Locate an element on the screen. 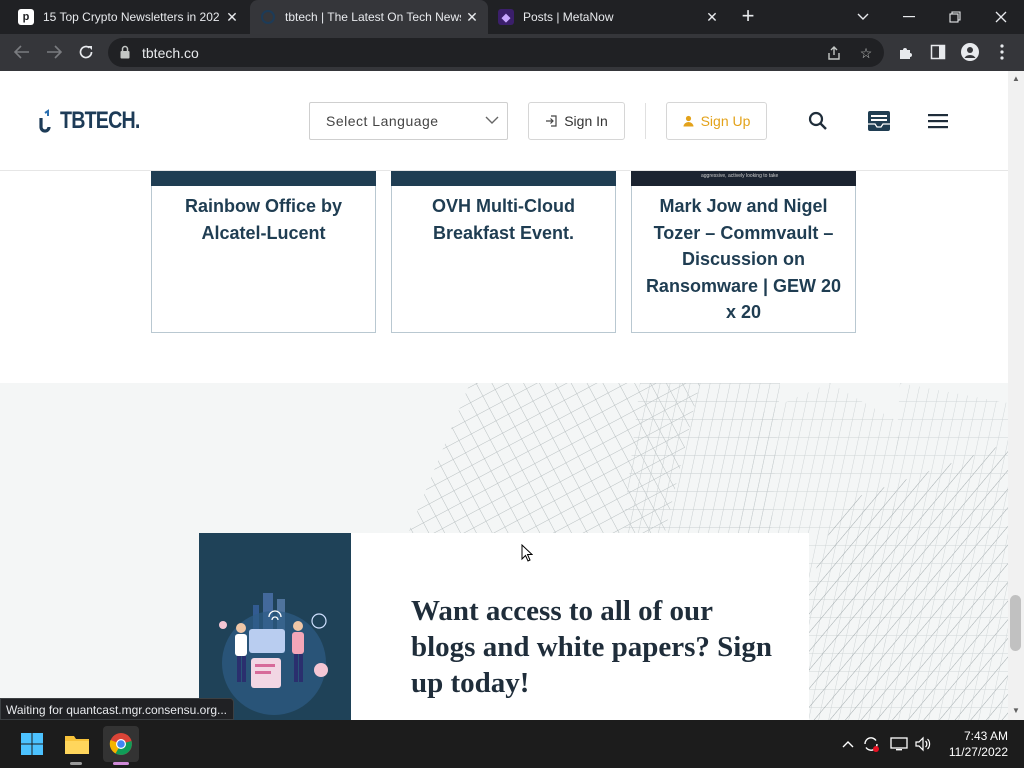  tab-tbtech: tbtech | The Latest On Tech News ✕ is located at coordinates (369, 17).